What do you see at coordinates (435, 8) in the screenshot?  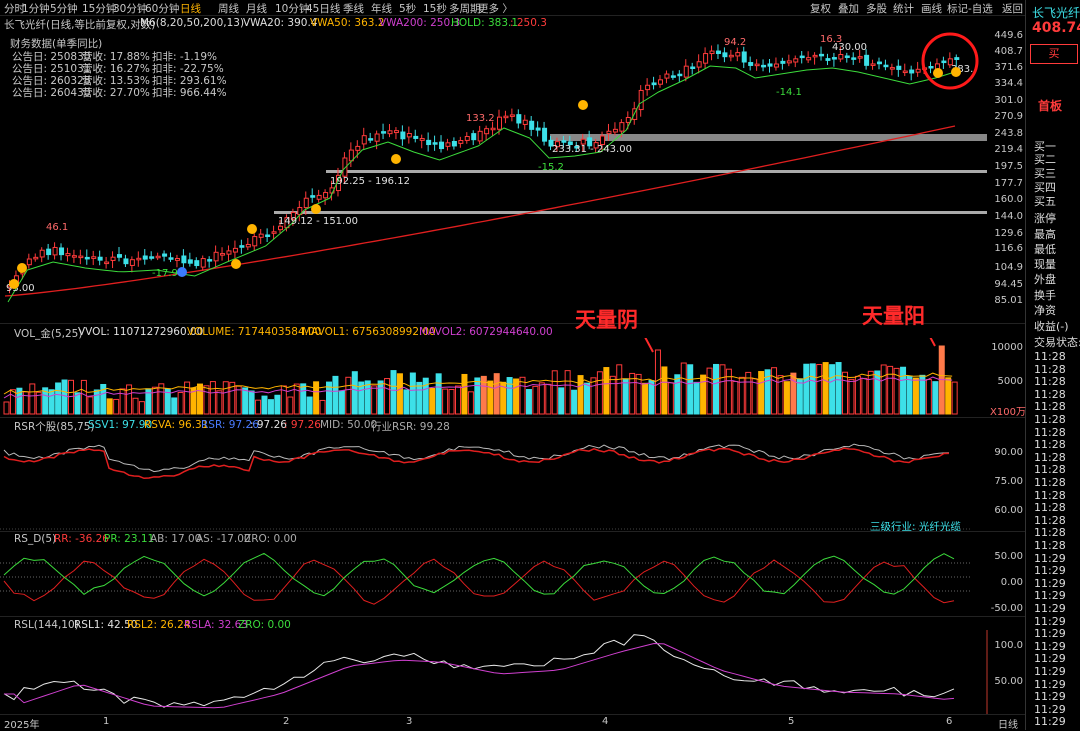 I see `period-tab: 15秒` at bounding box center [435, 8].